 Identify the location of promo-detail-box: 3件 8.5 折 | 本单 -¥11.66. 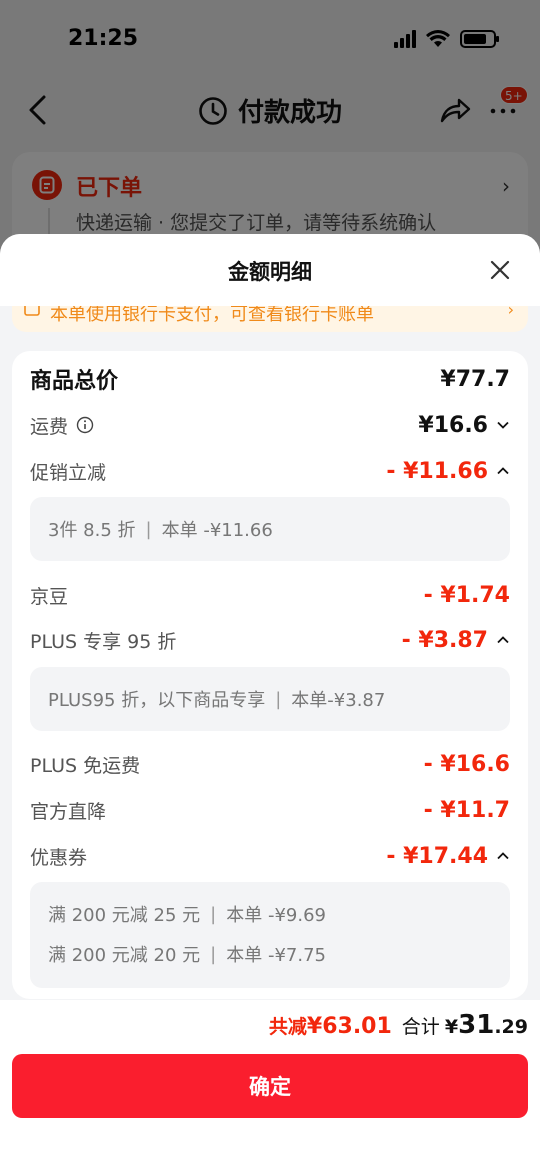
(270, 529).